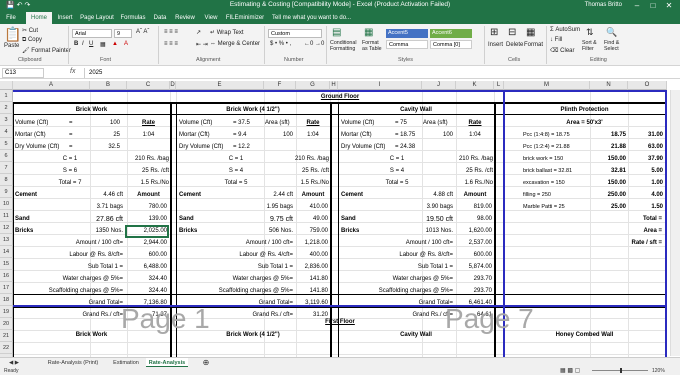  I want to click on cell-value: S = 4, so click(236, 171).